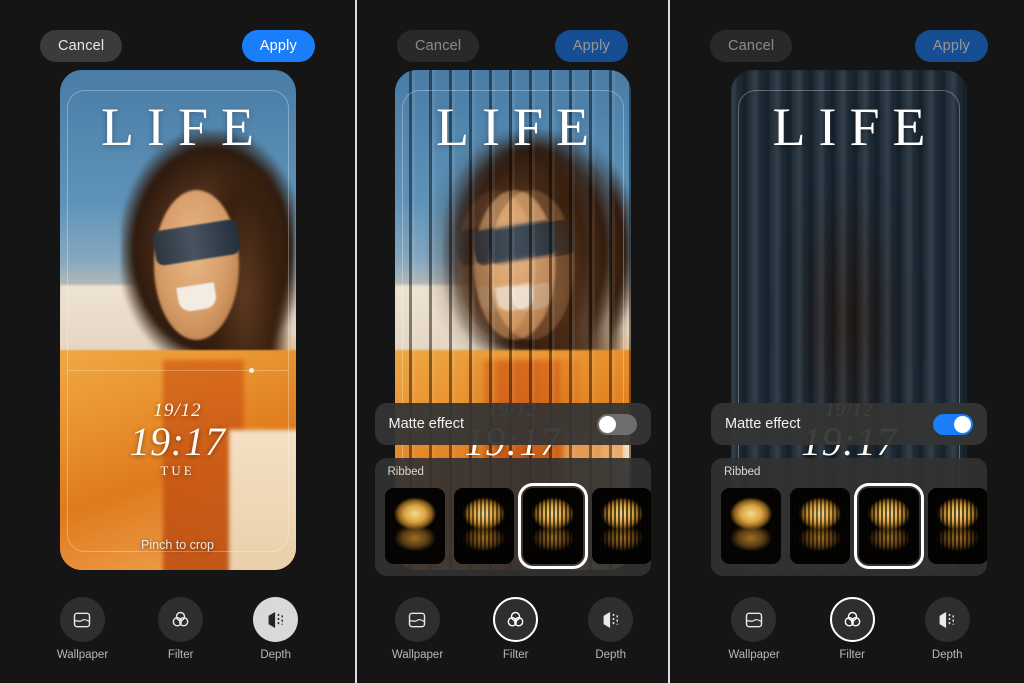  What do you see at coordinates (177, 470) in the screenshot?
I see `clock-day: TUE` at bounding box center [177, 470].